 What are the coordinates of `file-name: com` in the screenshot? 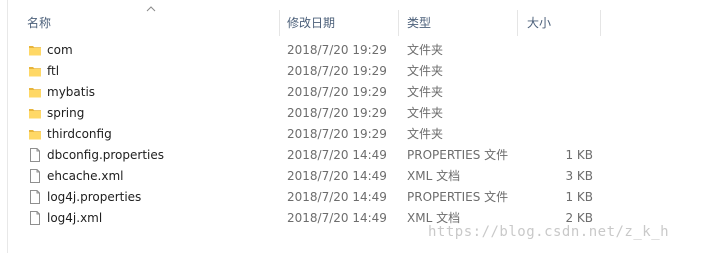 It's located at (60, 50).